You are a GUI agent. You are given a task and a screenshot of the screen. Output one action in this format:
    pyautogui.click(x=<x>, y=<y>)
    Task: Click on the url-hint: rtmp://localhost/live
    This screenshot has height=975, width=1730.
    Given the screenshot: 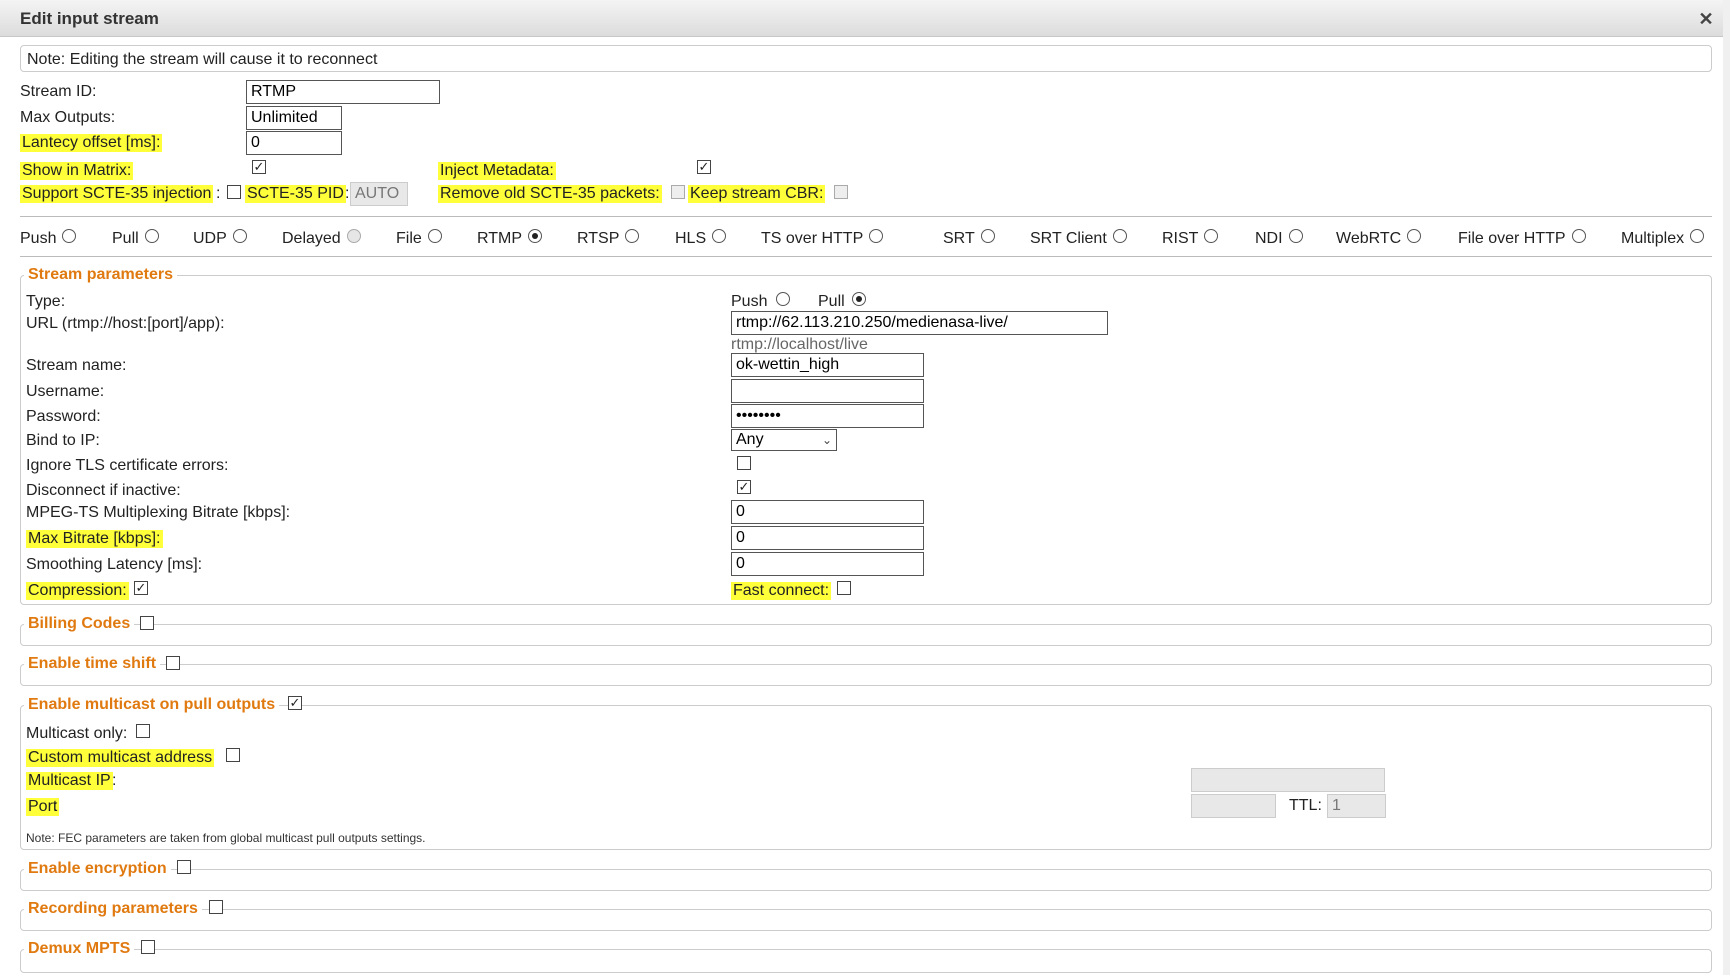 What is the action you would take?
    pyautogui.click(x=799, y=344)
    